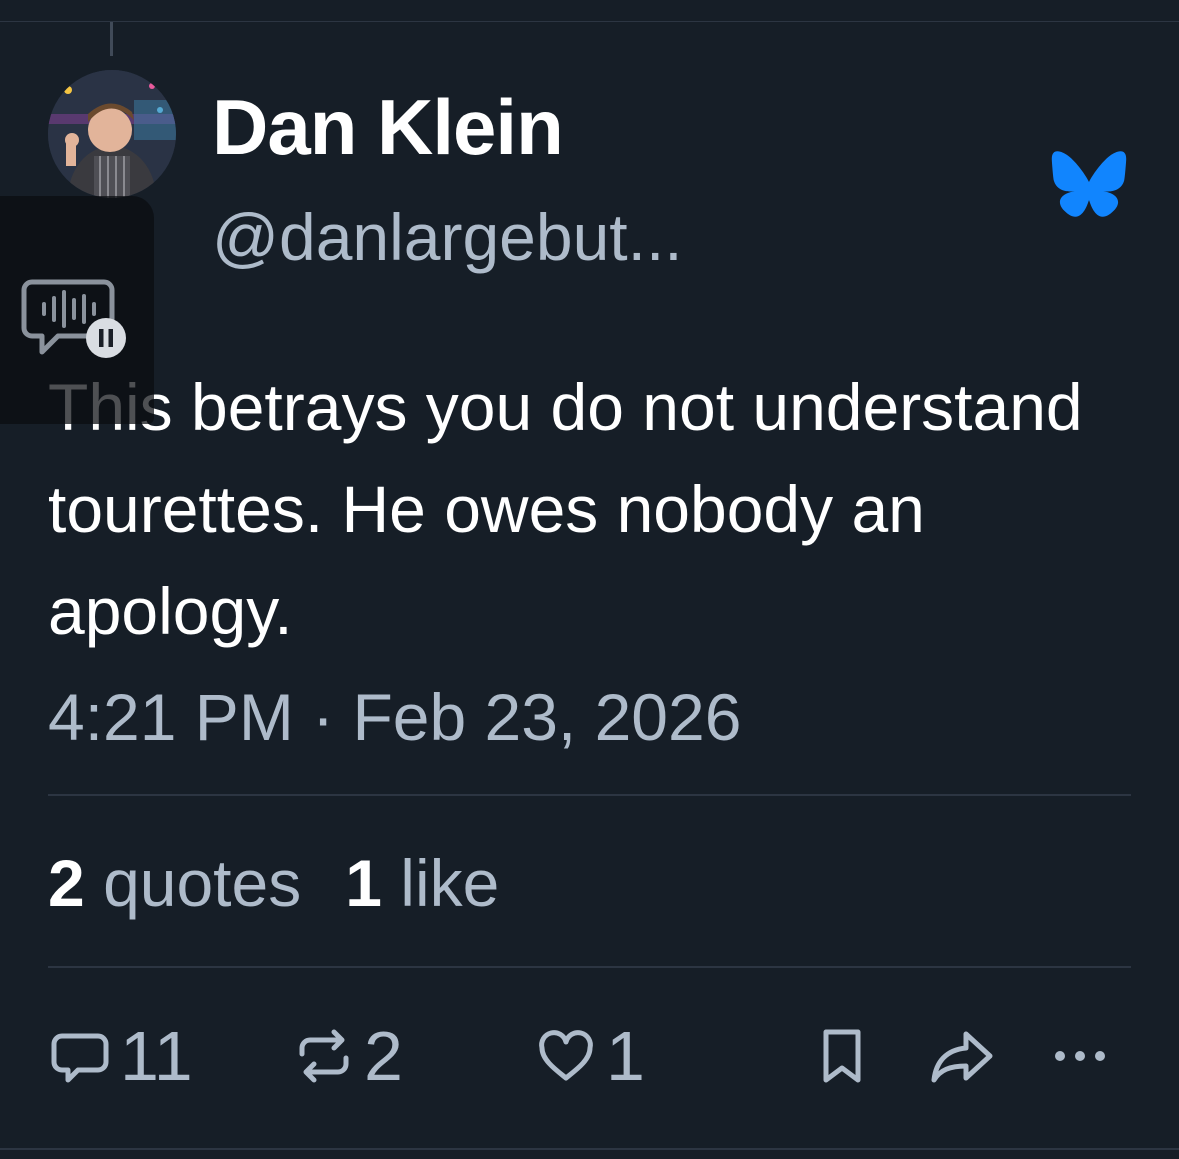  I want to click on more-dots-icon, so click(1080, 1056).